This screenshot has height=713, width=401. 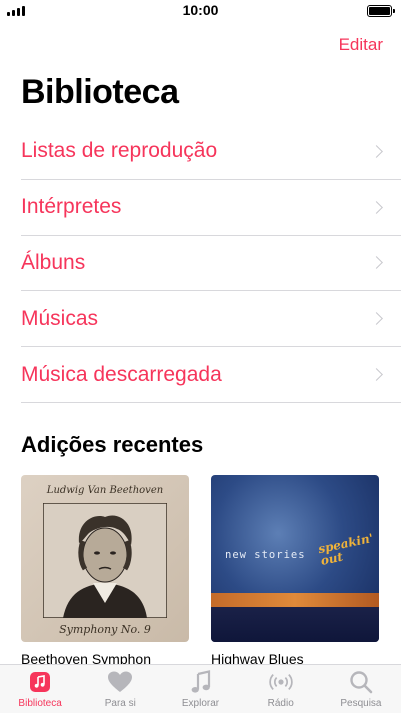 I want to click on library-item-label: Músicas, so click(x=60, y=318).